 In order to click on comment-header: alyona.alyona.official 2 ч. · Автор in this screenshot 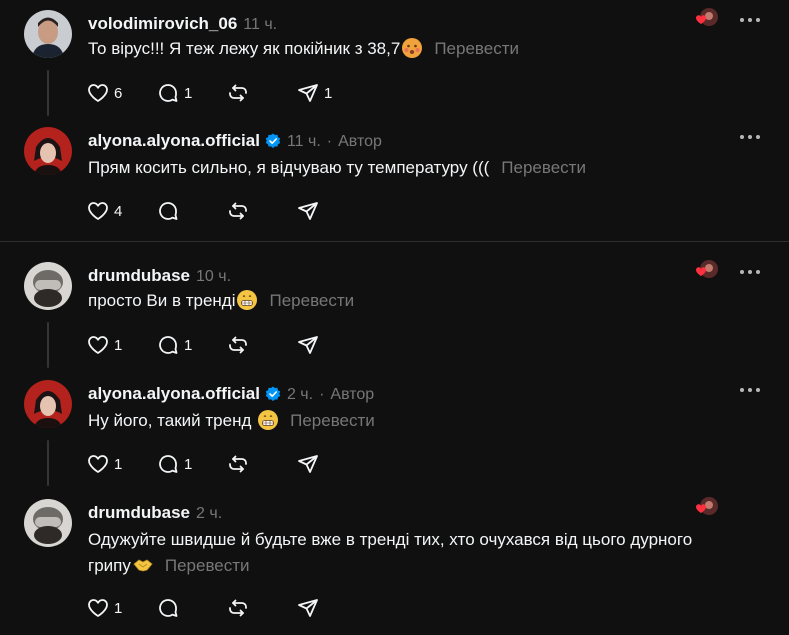, I will do `click(231, 395)`.